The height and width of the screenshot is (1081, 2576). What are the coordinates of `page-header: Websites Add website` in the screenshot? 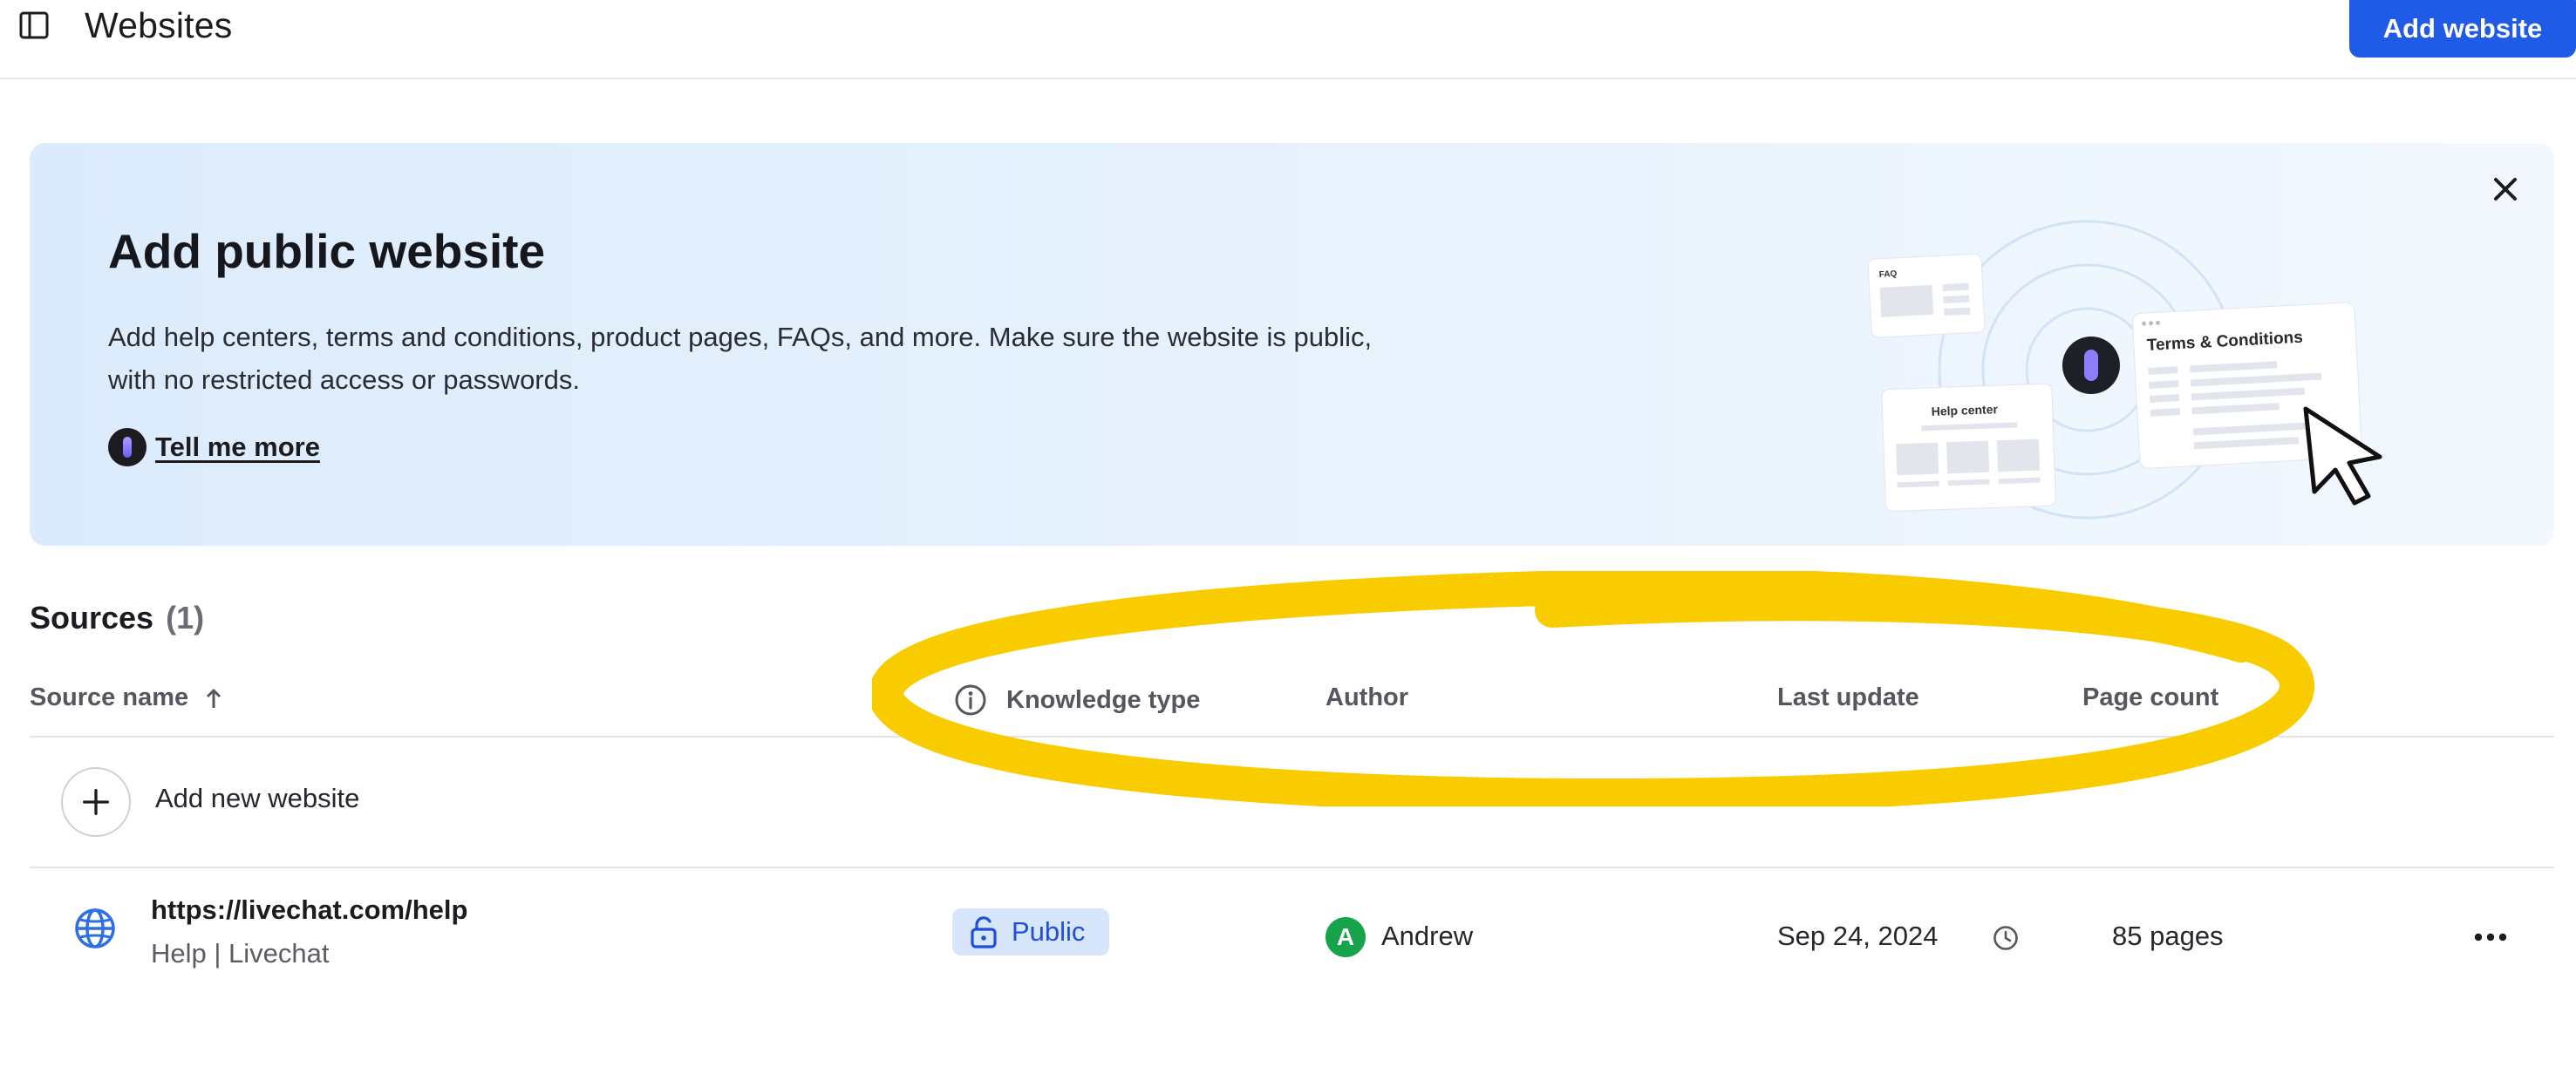 It's located at (1288, 39).